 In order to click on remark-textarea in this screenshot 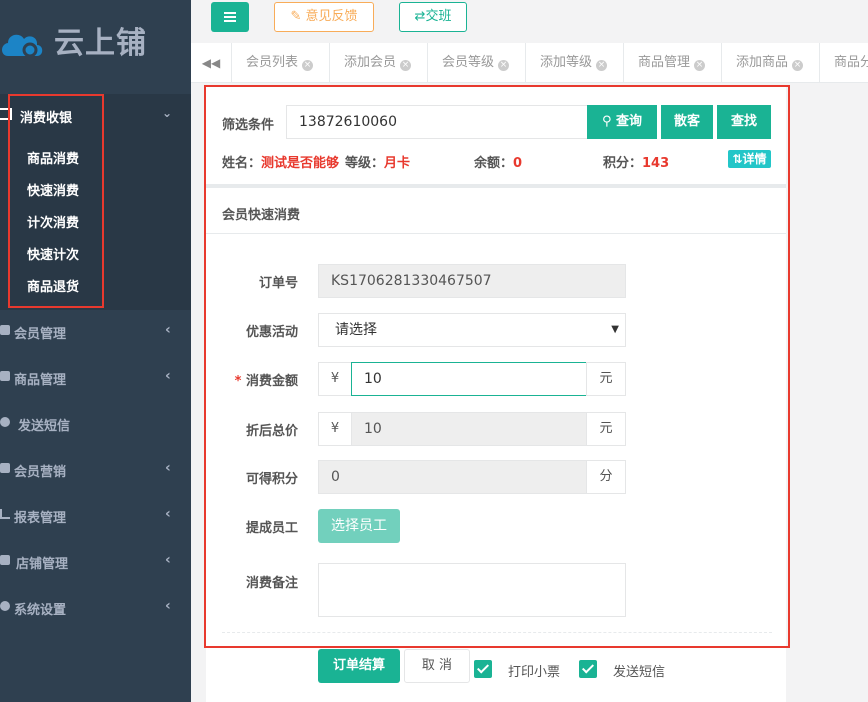, I will do `click(472, 590)`.